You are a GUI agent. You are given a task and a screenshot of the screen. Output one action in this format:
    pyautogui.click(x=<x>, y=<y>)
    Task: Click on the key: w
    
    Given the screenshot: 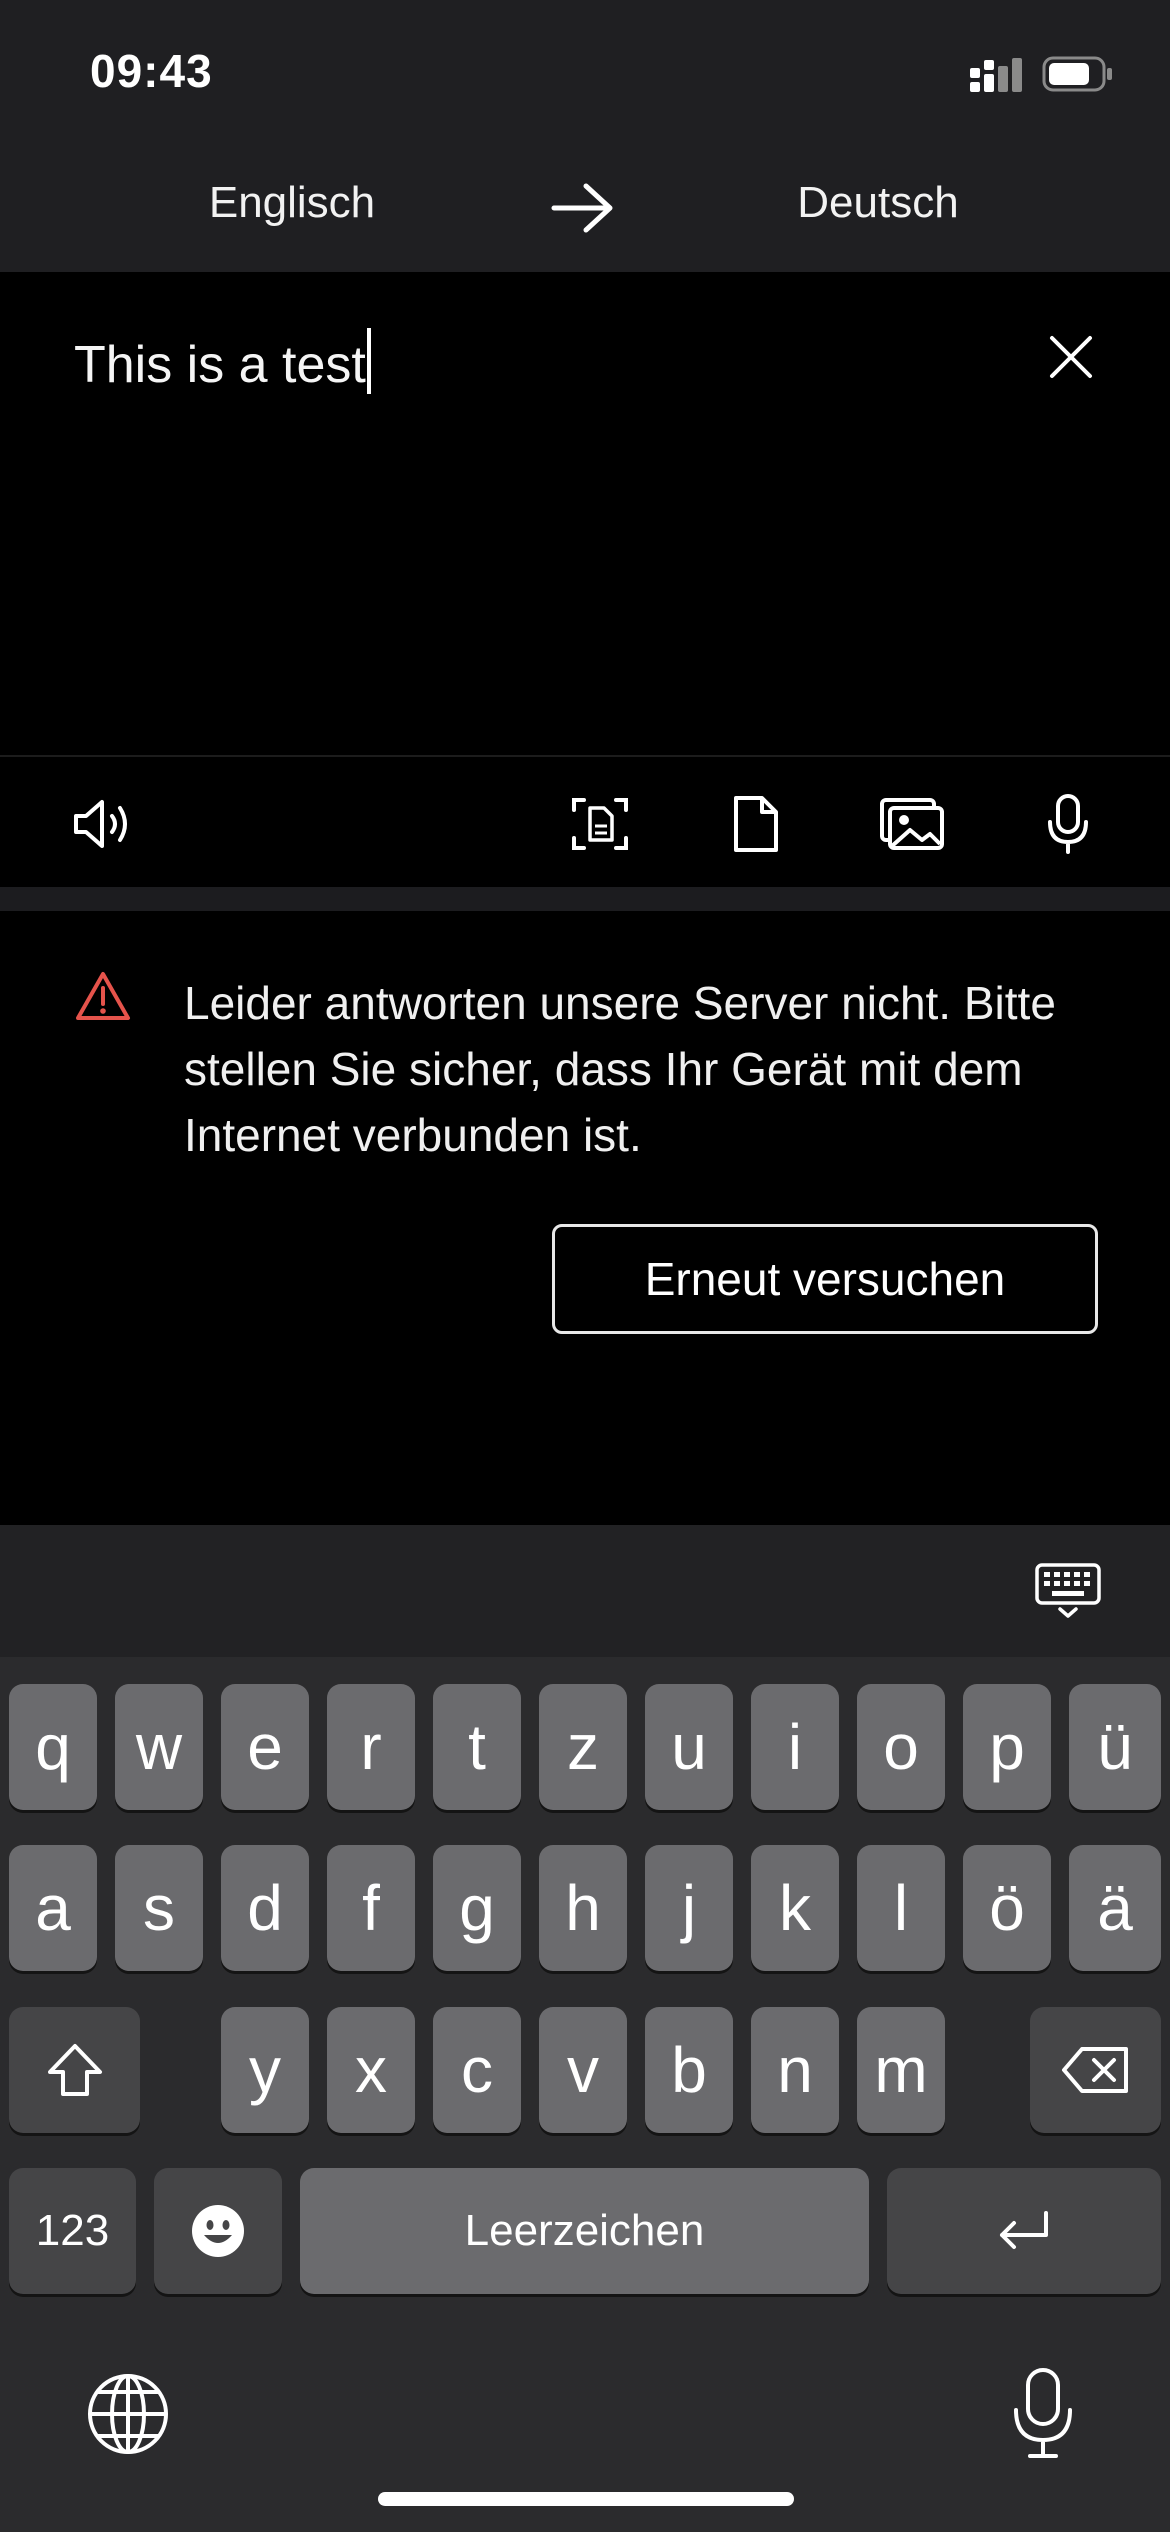 What is the action you would take?
    pyautogui.click(x=159, y=1747)
    